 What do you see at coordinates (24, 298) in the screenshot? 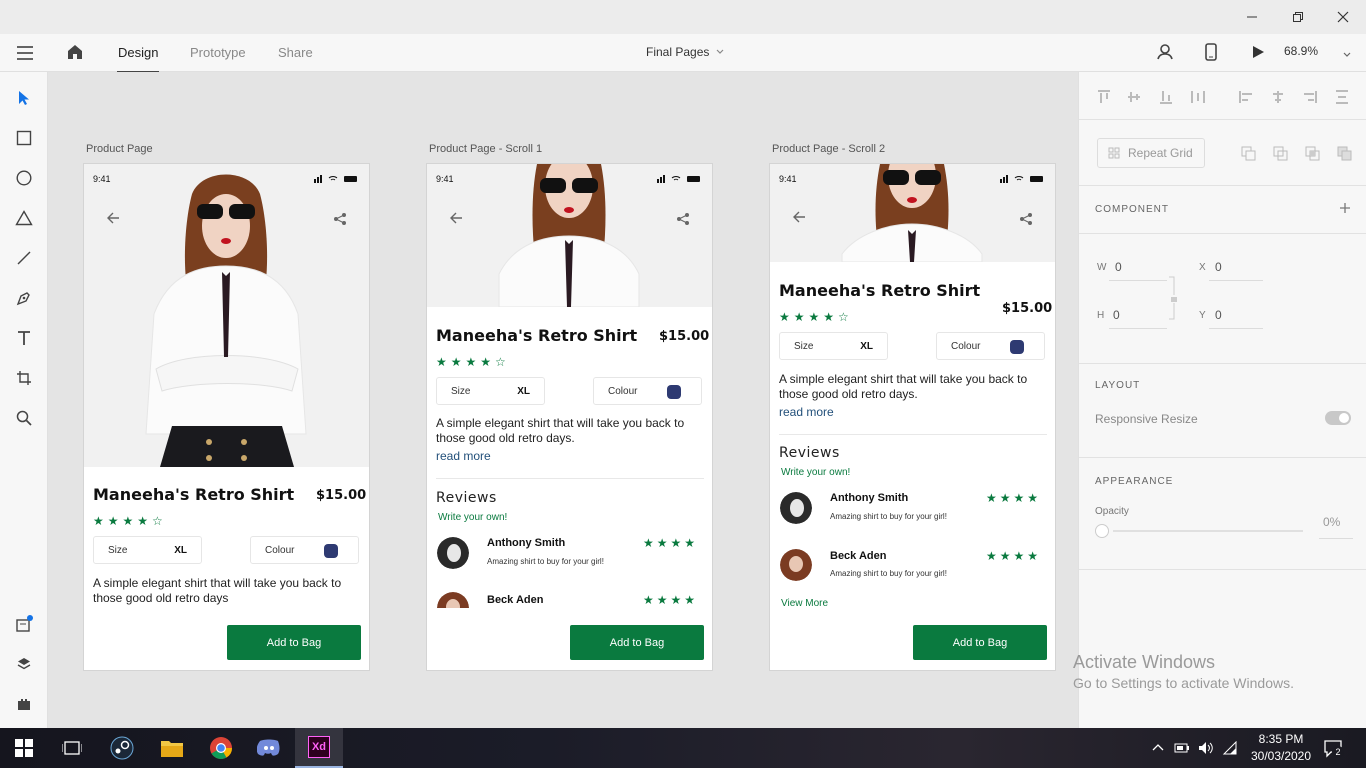
I see `pen-tool-icon` at bounding box center [24, 298].